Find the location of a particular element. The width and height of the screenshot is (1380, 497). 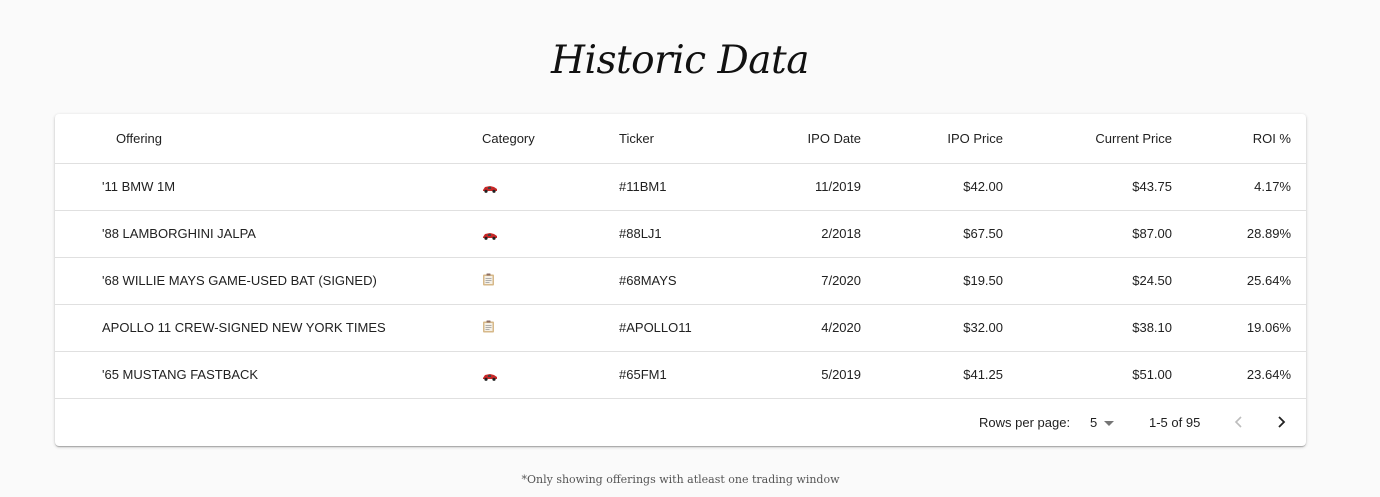

next-page-button is located at coordinates (1281, 422).